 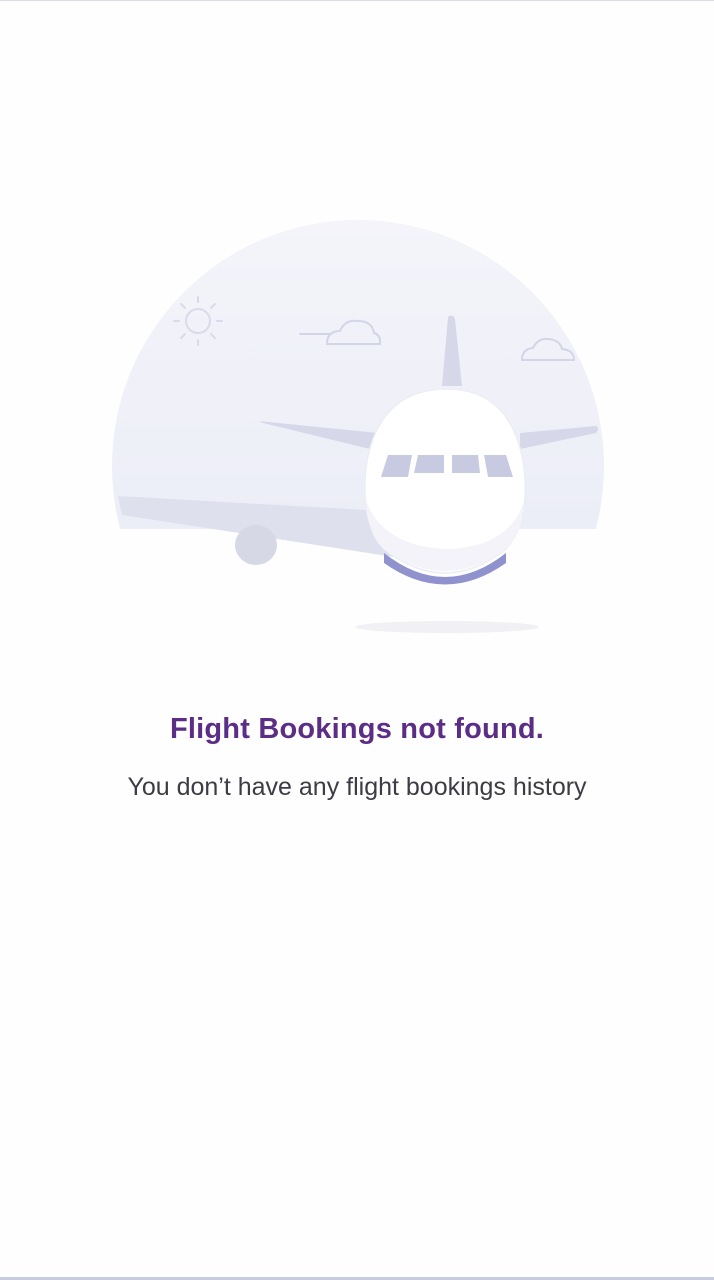 I want to click on empty-state-title: Flight Bookings not found., so click(x=357, y=729).